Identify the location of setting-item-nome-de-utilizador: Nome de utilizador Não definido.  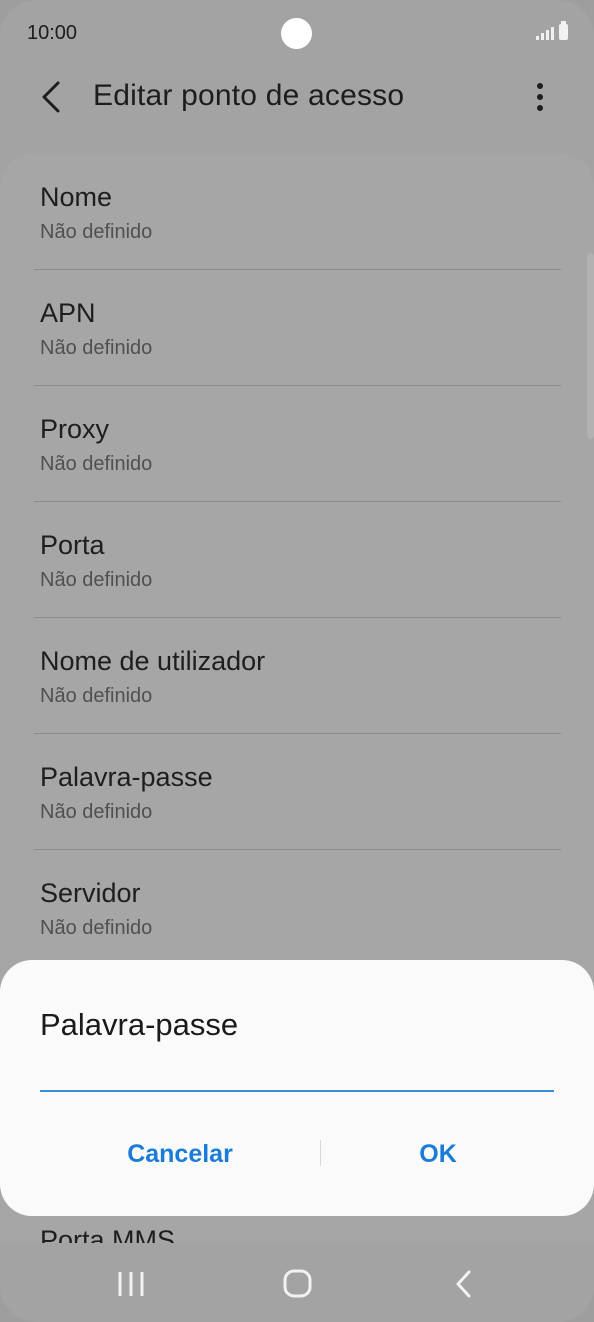
(297, 674).